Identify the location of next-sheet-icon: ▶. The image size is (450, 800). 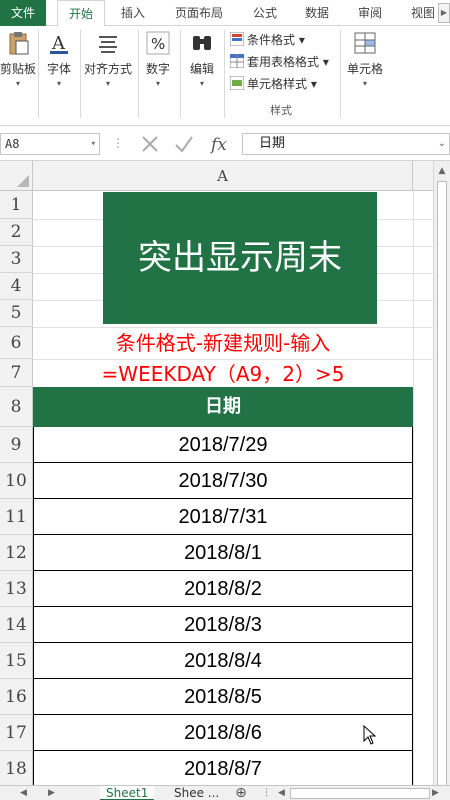
(51, 793).